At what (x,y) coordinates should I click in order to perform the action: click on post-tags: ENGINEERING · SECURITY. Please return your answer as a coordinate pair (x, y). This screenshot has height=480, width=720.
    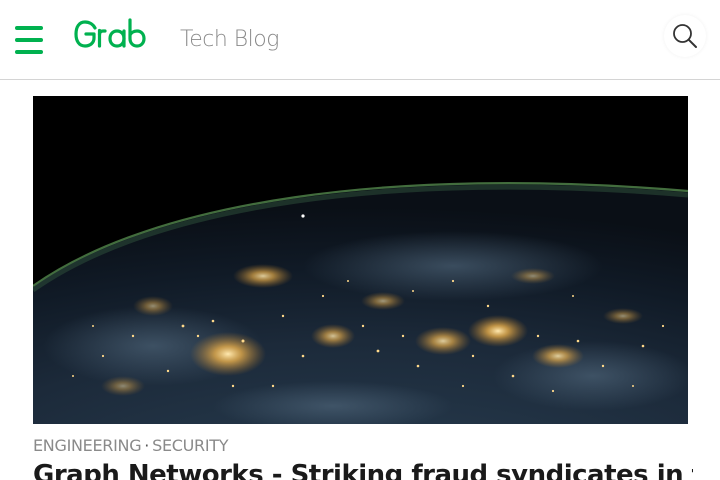
    Looking at the image, I should click on (131, 445).